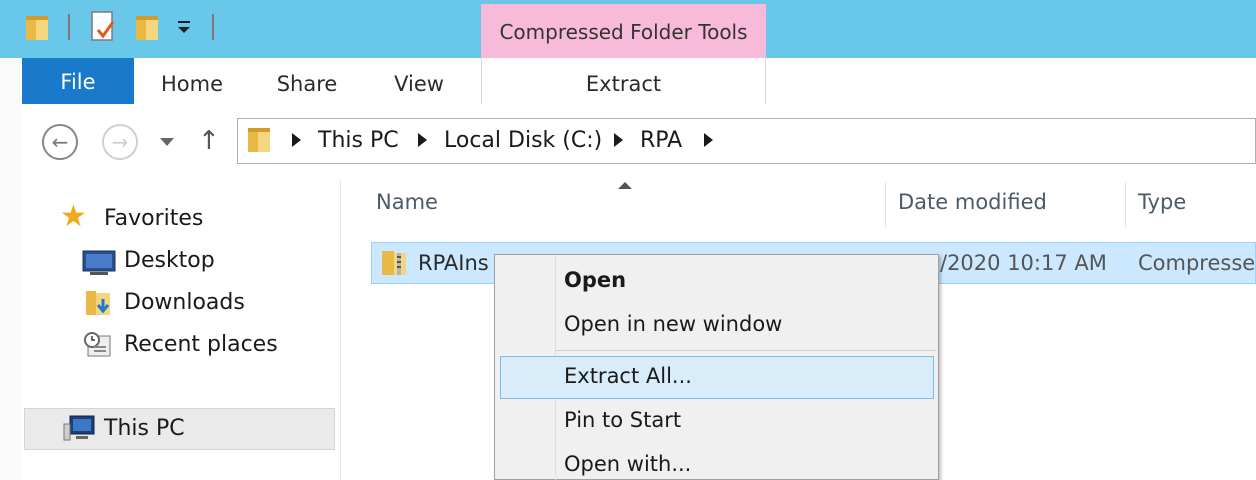 The height and width of the screenshot is (480, 1256). Describe the element at coordinates (673, 324) in the screenshot. I see `menu-item-open-new-window: Open in new window` at that location.